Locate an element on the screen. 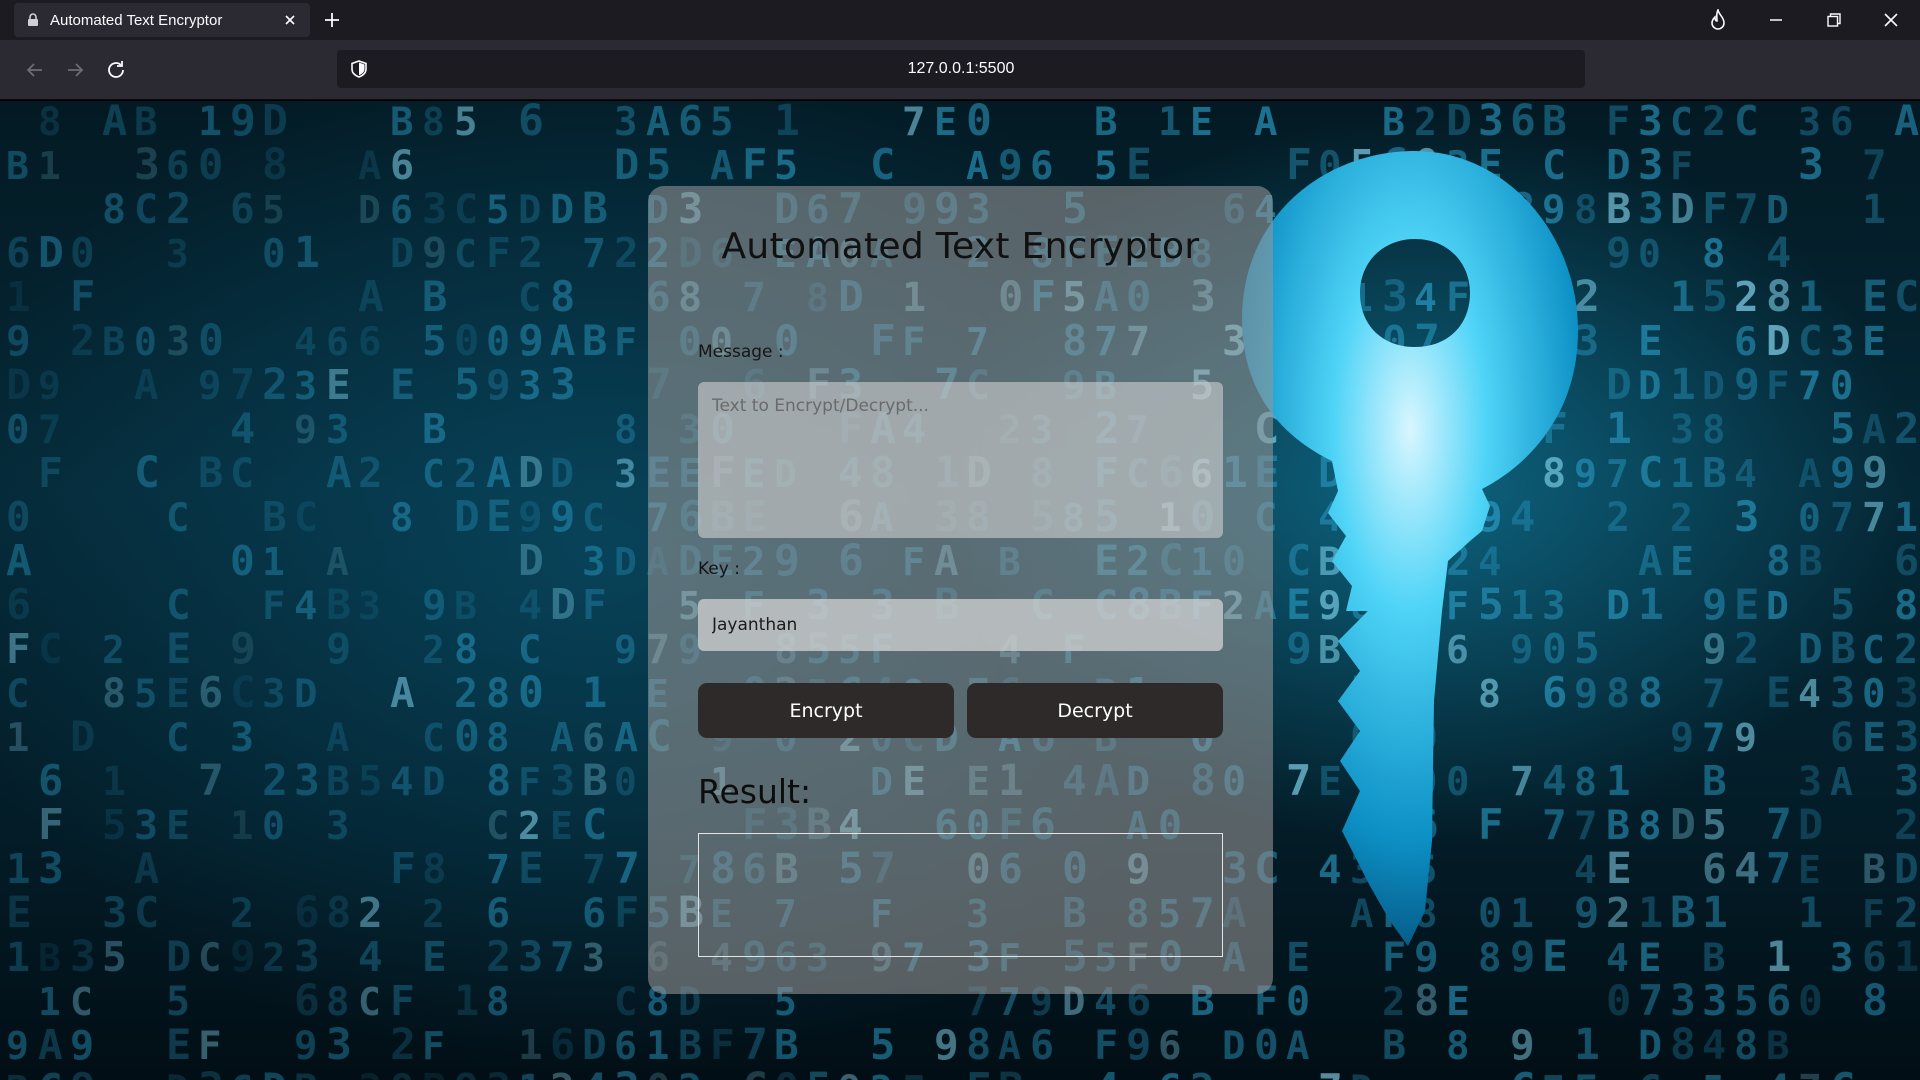 The height and width of the screenshot is (1080, 1920). forward-button is located at coordinates (75, 70).